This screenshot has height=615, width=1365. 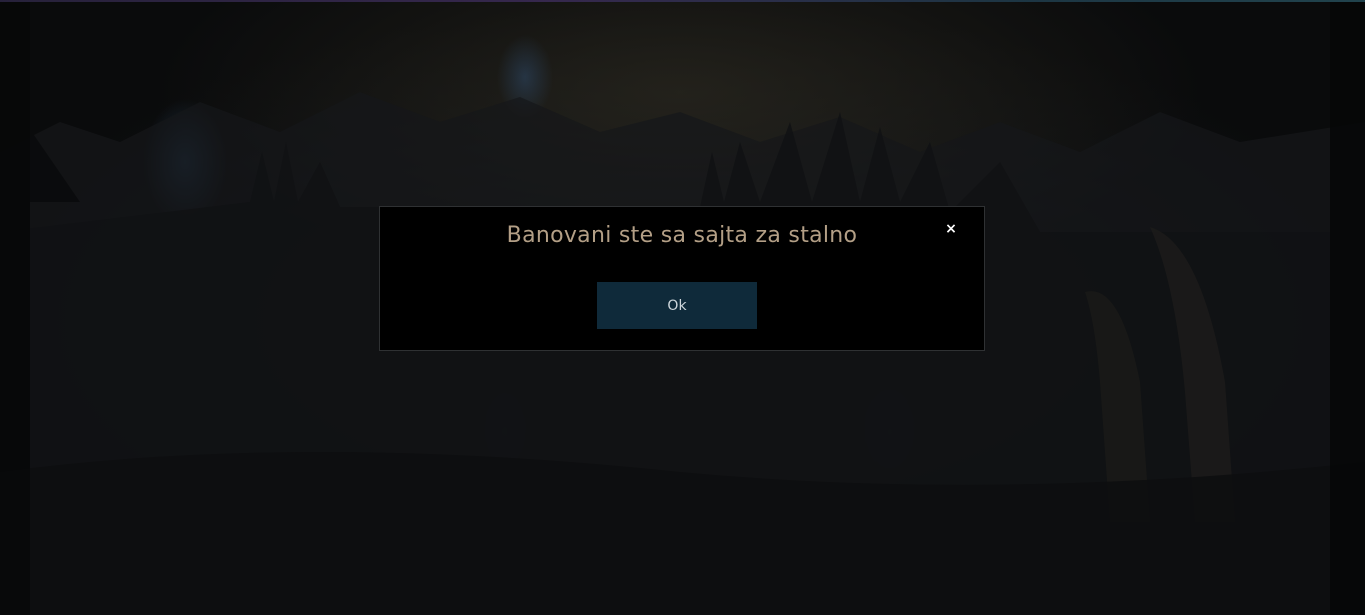 I want to click on ban-dialog: Banovani ste sa sajta za stalno × Ok, so click(x=682, y=278).